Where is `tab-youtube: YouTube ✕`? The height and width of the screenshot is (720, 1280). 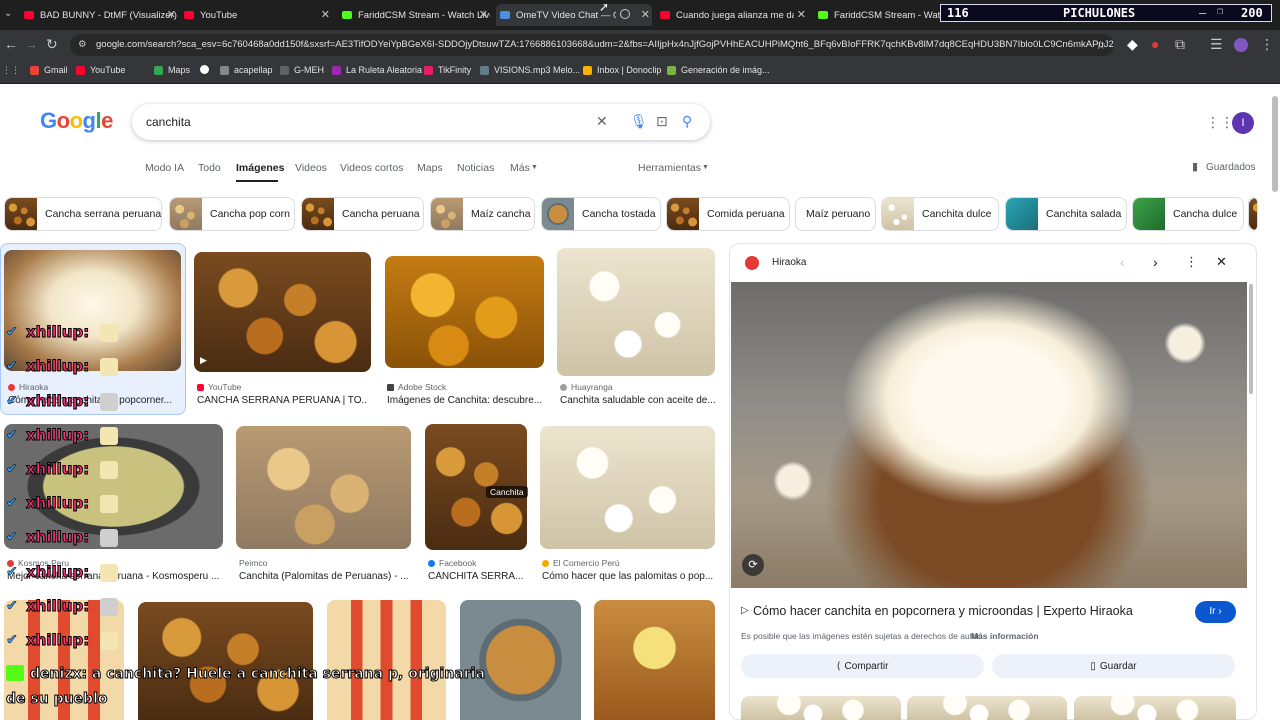
tab-youtube: YouTube ✕ is located at coordinates (256, 15).